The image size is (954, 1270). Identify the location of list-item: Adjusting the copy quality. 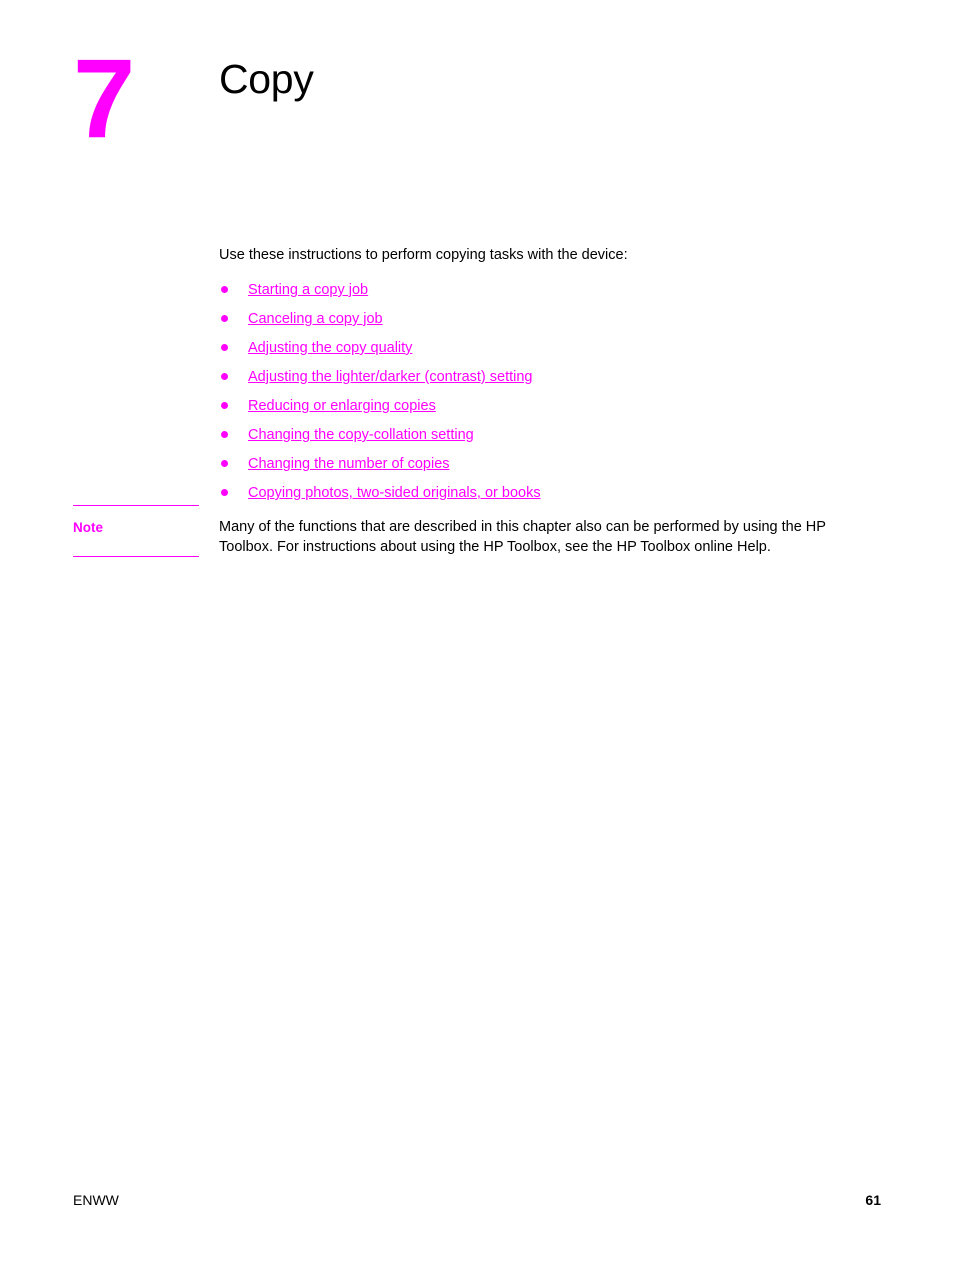
(543, 348).